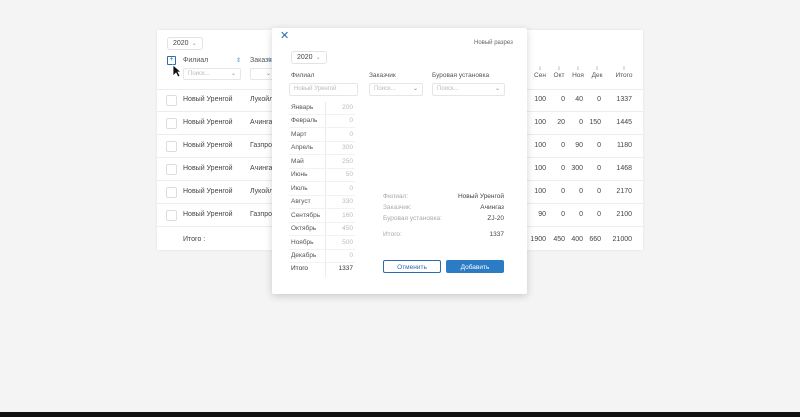 This screenshot has width=800, height=417. Describe the element at coordinates (262, 191) in the screenshot. I see `cell-customer: Лукойл` at that location.